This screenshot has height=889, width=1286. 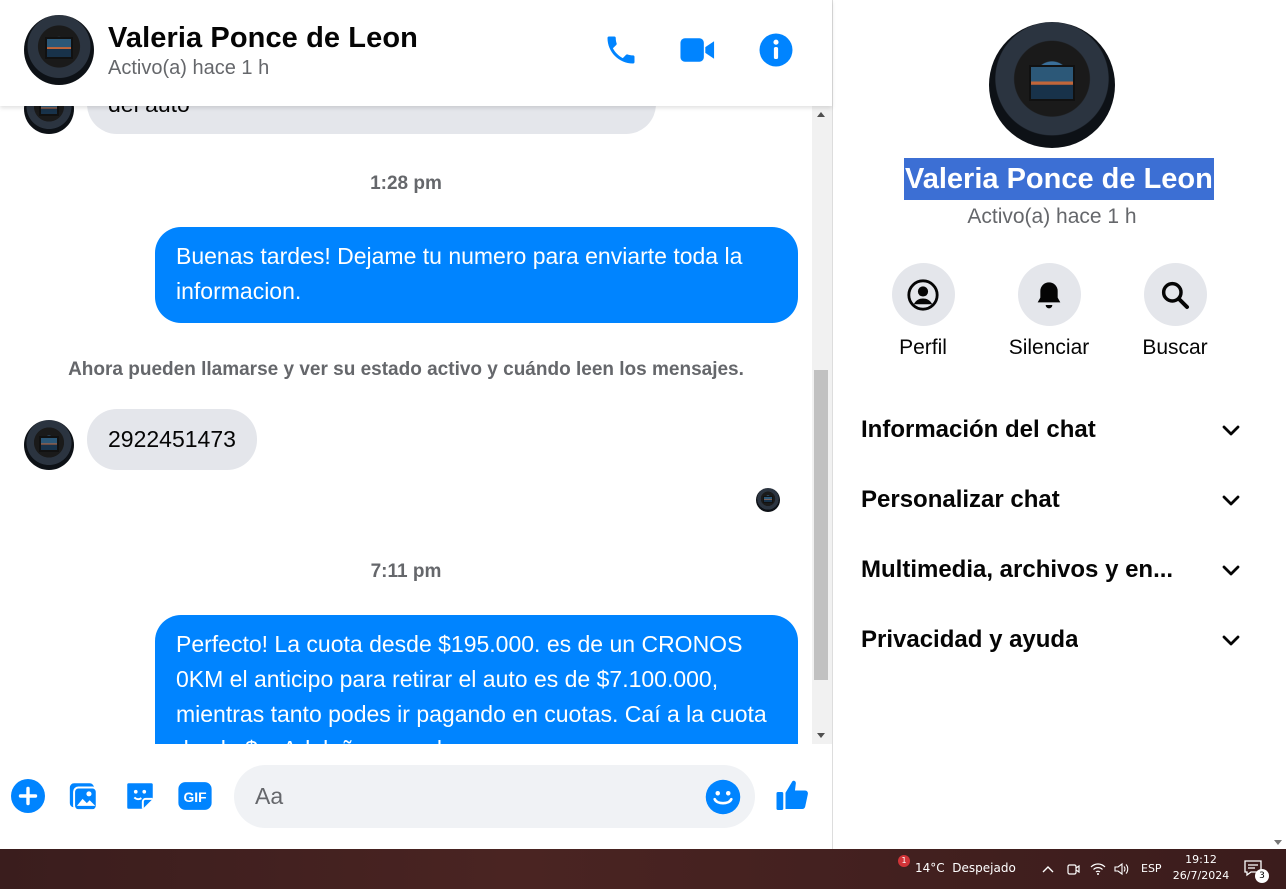 What do you see at coordinates (1059, 179) in the screenshot?
I see `info-contact-name: Valeria Ponce de Leon` at bounding box center [1059, 179].